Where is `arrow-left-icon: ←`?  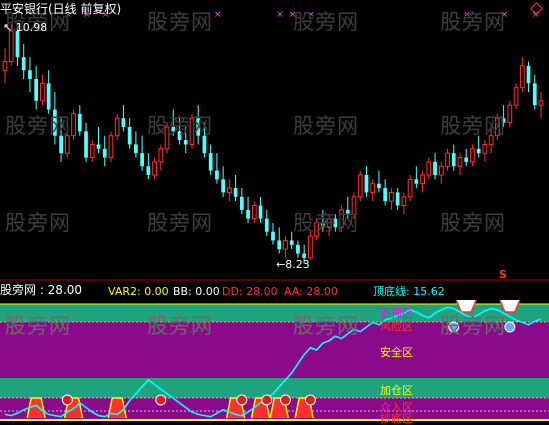 arrow-left-icon: ← is located at coordinates (281, 264).